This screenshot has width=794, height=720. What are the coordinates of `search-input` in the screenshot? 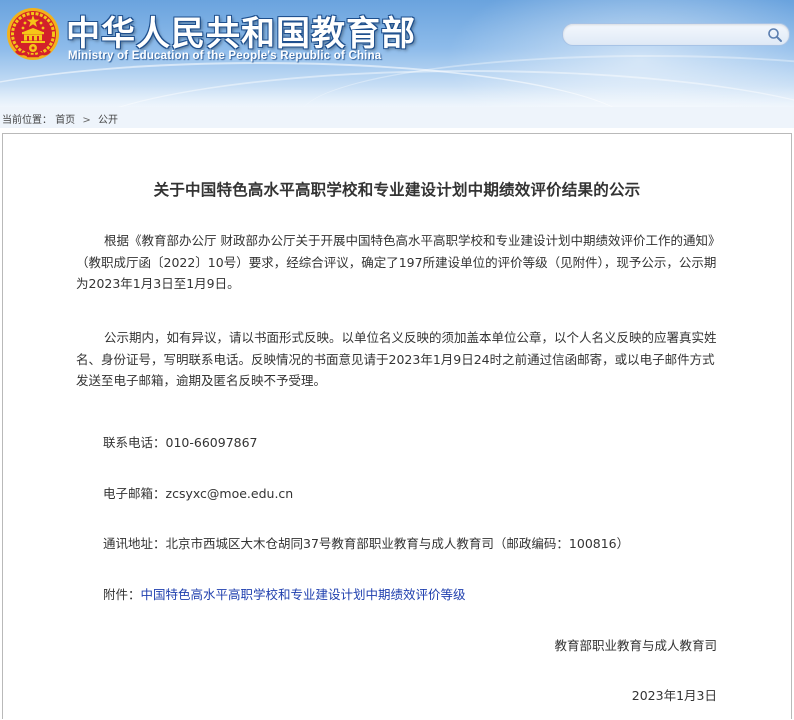 It's located at (669, 35).